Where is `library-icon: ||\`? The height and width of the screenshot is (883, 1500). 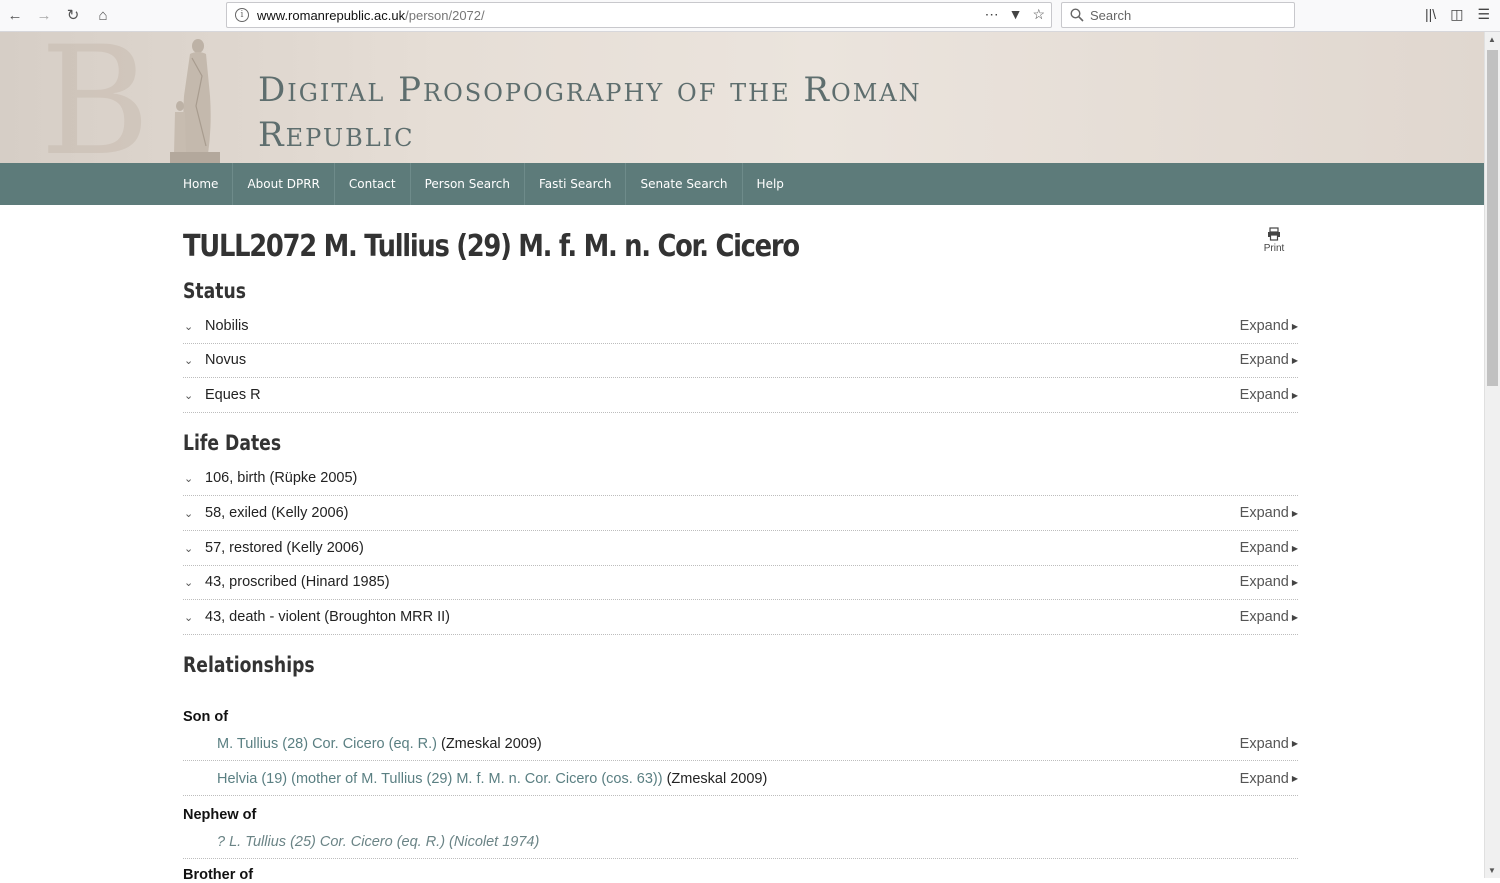 library-icon: ||\ is located at coordinates (1430, 14).